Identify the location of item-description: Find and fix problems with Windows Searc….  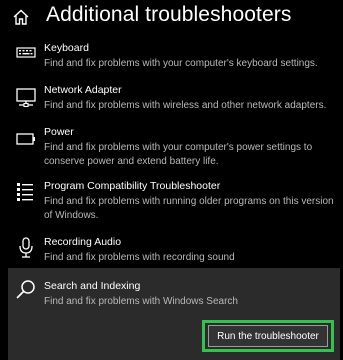
(141, 301).